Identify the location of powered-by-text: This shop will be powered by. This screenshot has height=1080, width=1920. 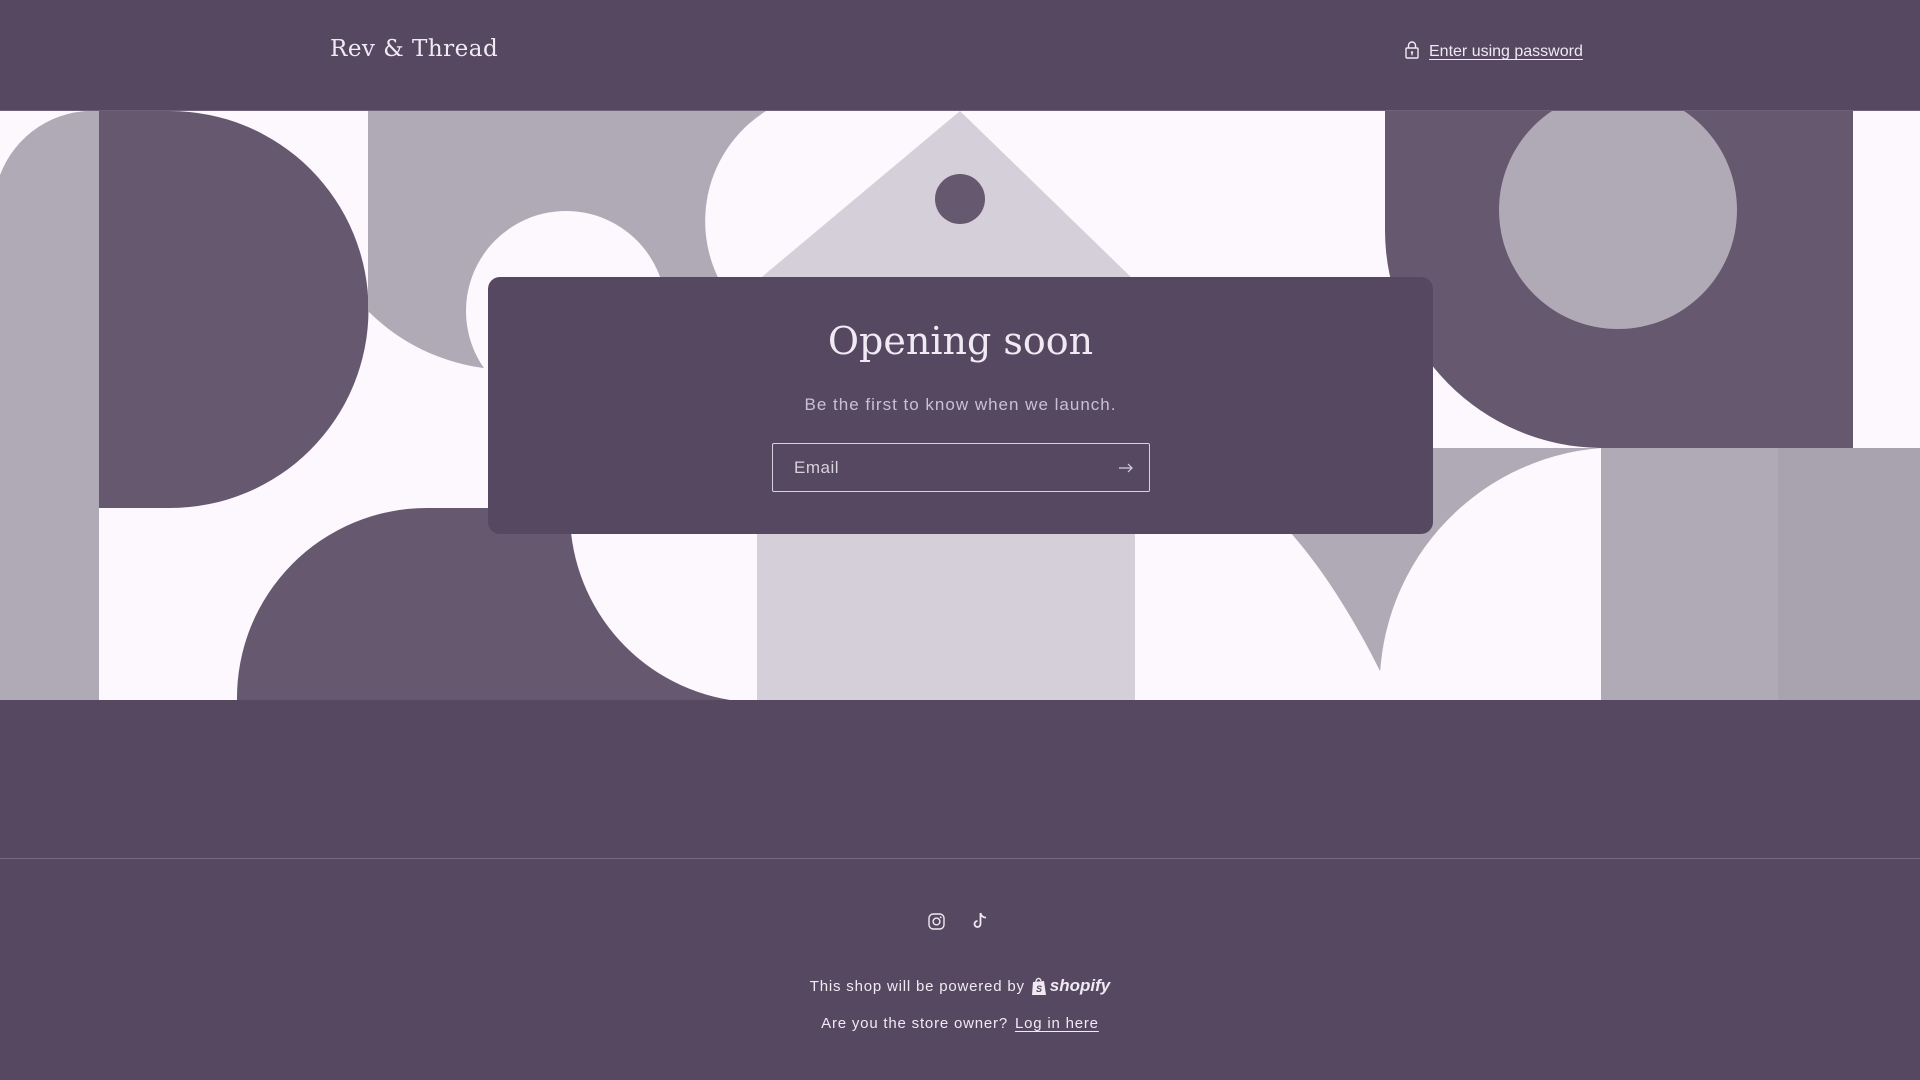
(917, 986).